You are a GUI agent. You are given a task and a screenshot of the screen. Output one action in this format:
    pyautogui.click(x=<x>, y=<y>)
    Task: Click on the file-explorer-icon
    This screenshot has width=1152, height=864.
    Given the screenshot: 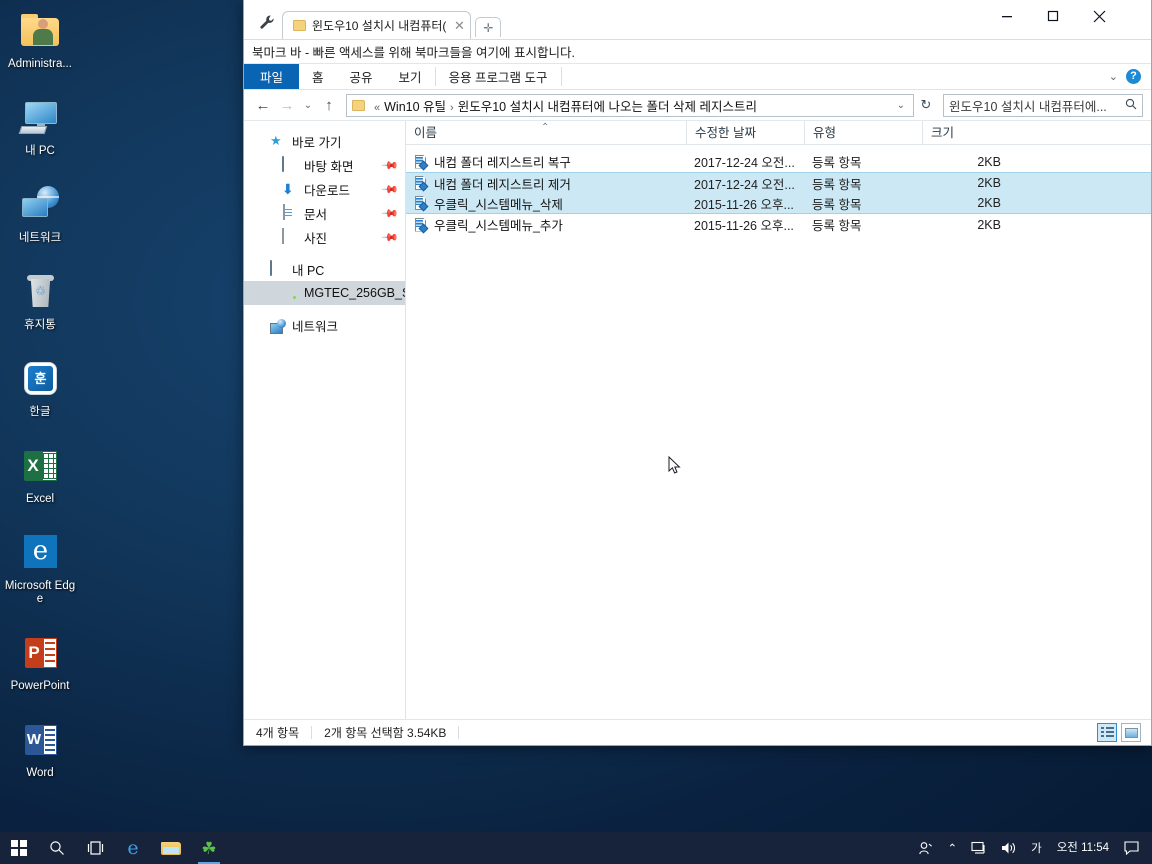 What is the action you would take?
    pyautogui.click(x=171, y=848)
    